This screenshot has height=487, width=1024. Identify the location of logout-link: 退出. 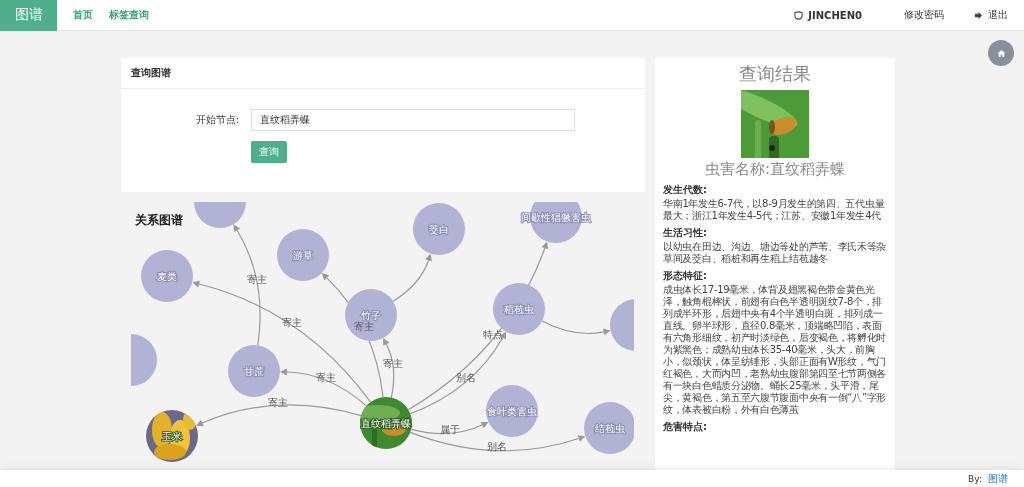
(998, 15).